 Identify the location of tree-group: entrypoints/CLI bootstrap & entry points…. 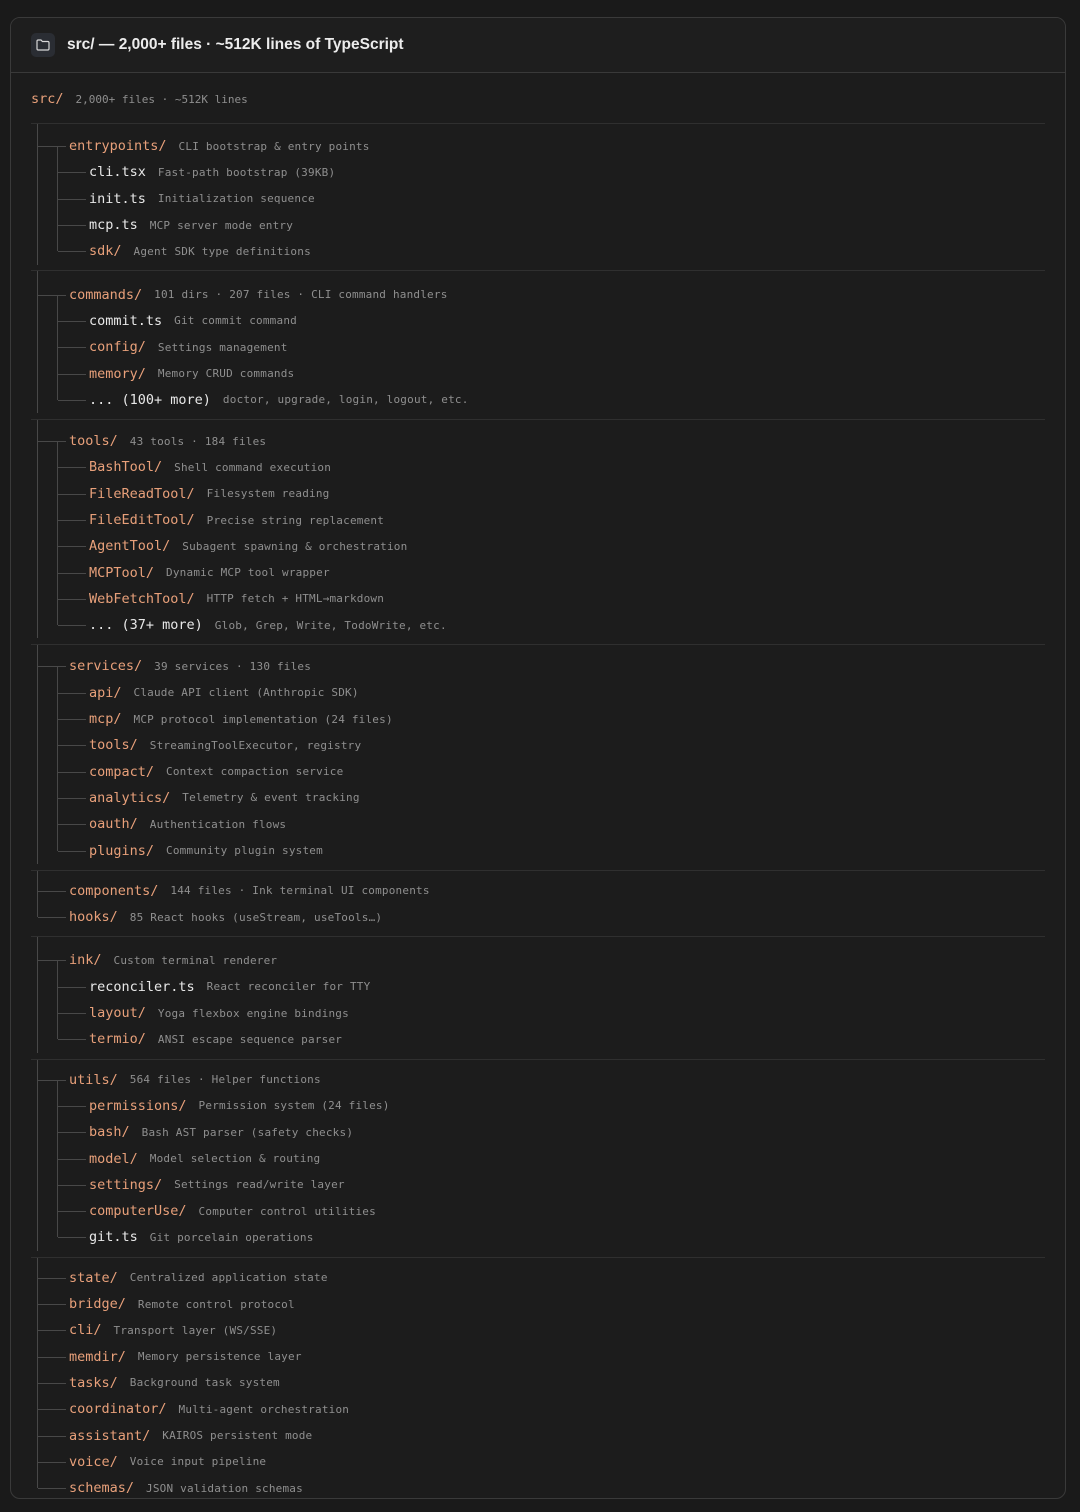
(538, 198).